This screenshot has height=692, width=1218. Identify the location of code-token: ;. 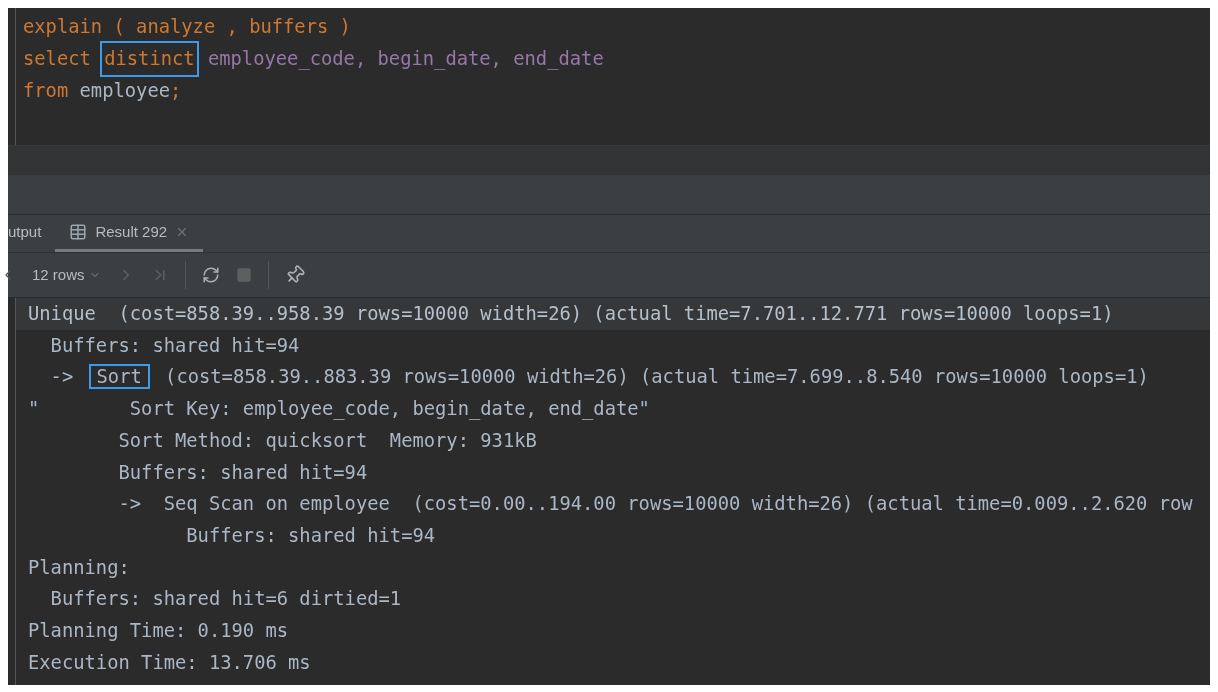
(176, 91).